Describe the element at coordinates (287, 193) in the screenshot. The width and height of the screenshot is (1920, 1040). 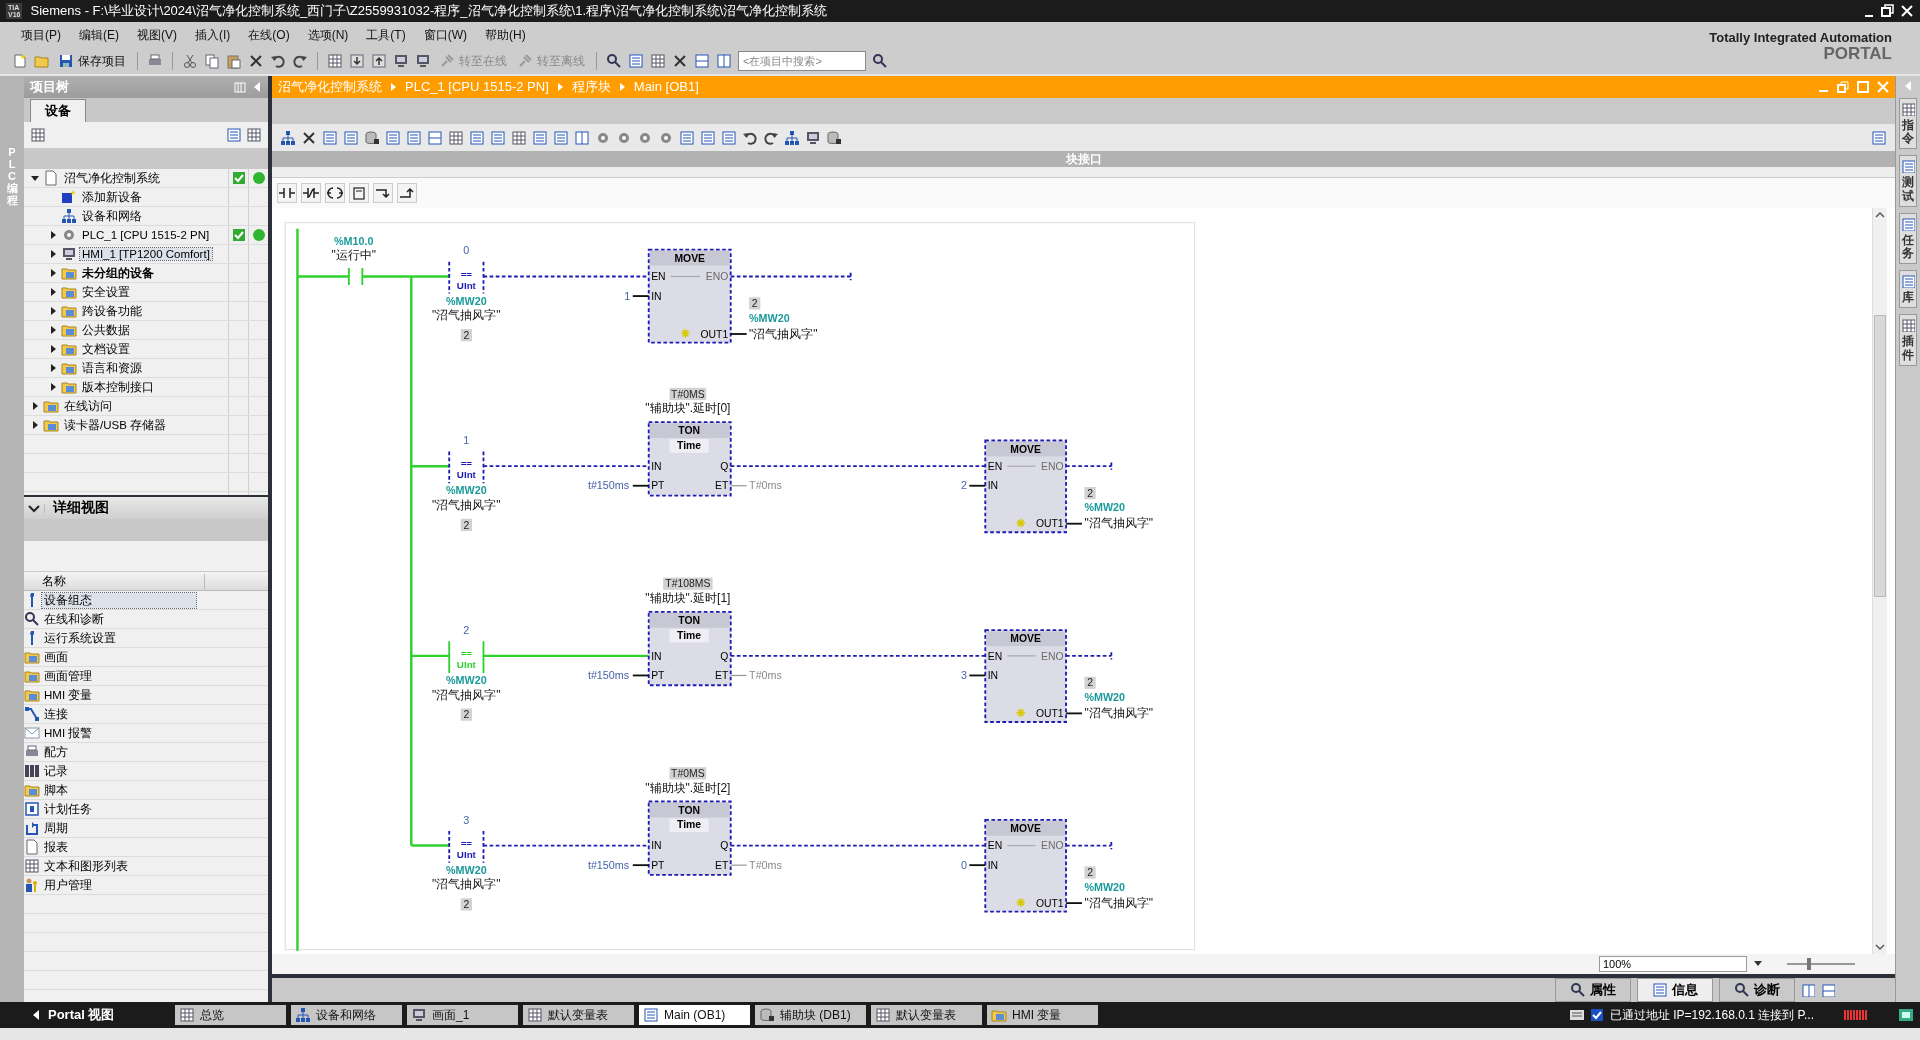
I see `normally-open-contact-icon` at that location.